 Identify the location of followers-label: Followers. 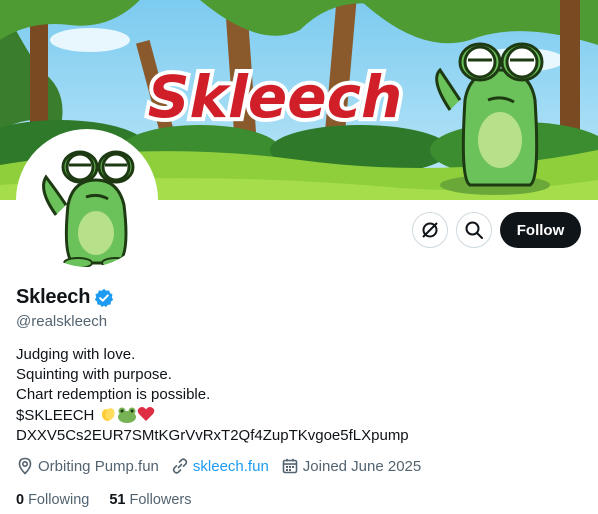
(160, 500).